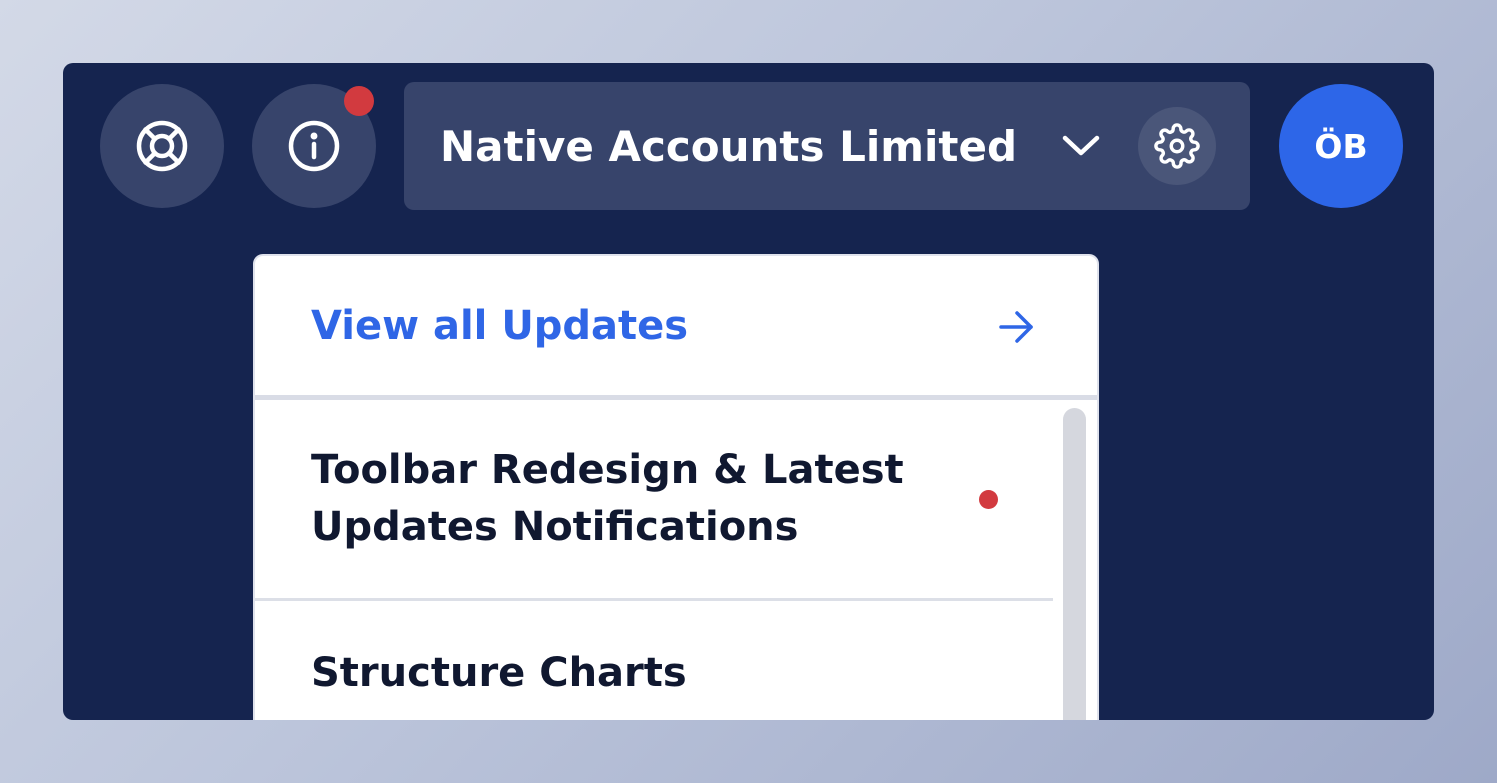 The width and height of the screenshot is (1497, 783). What do you see at coordinates (988, 499) in the screenshot?
I see `unread-indicator` at bounding box center [988, 499].